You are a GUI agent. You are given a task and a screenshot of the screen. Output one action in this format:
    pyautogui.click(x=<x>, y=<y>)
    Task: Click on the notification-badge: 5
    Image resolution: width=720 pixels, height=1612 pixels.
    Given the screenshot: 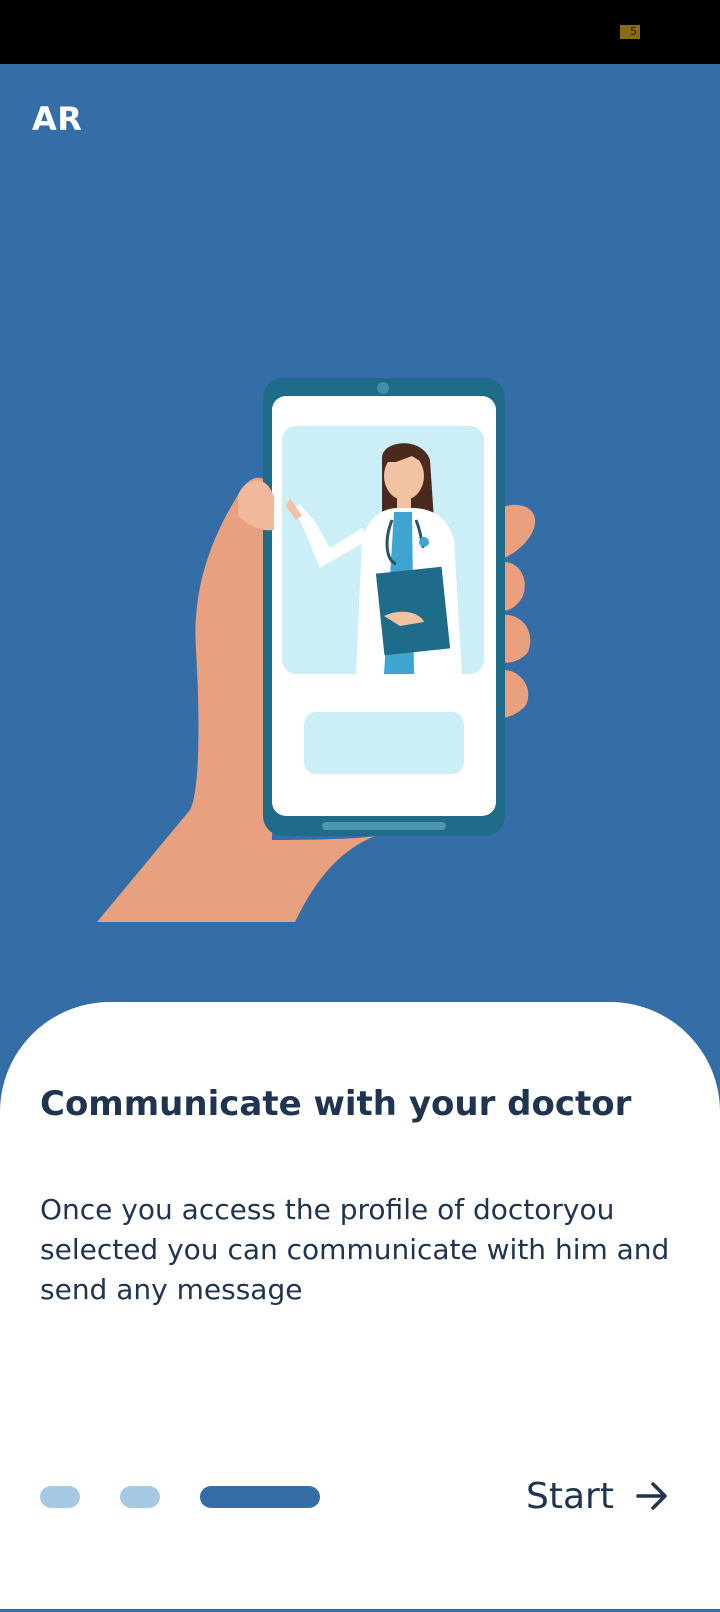 What is the action you would take?
    pyautogui.click(x=630, y=32)
    